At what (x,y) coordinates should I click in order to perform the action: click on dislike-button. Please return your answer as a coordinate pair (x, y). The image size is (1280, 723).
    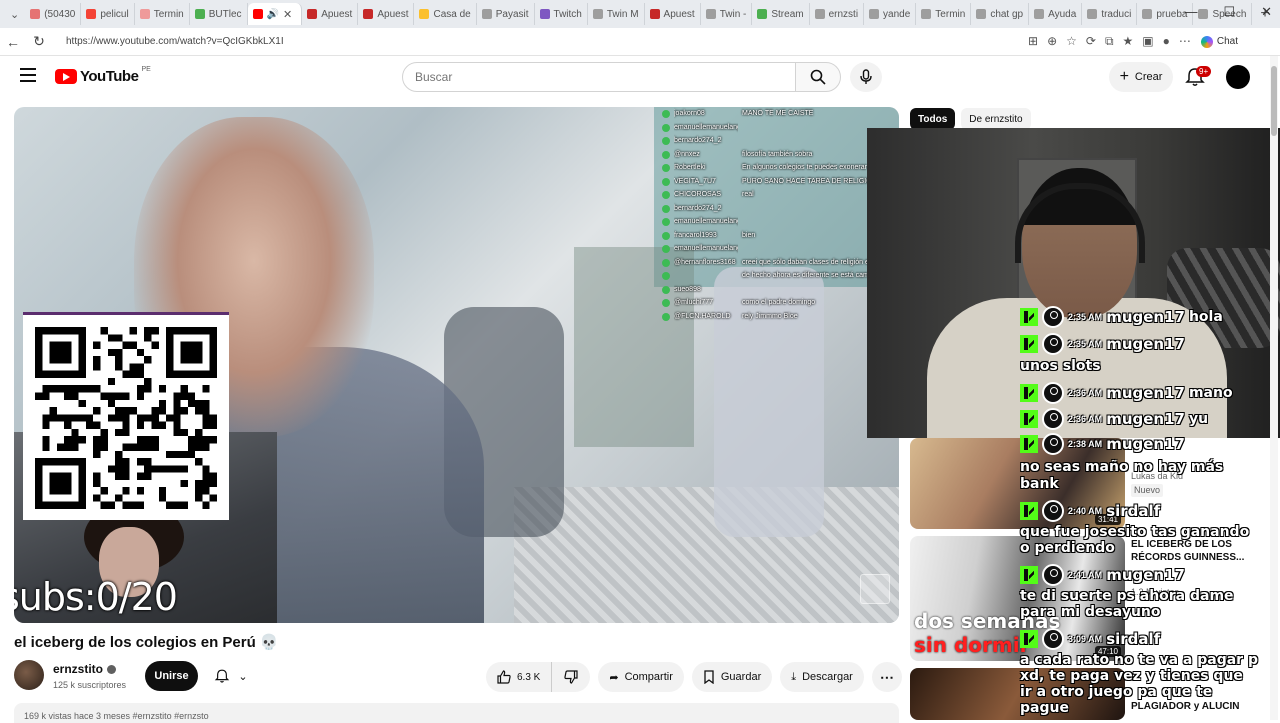
    Looking at the image, I should click on (571, 677).